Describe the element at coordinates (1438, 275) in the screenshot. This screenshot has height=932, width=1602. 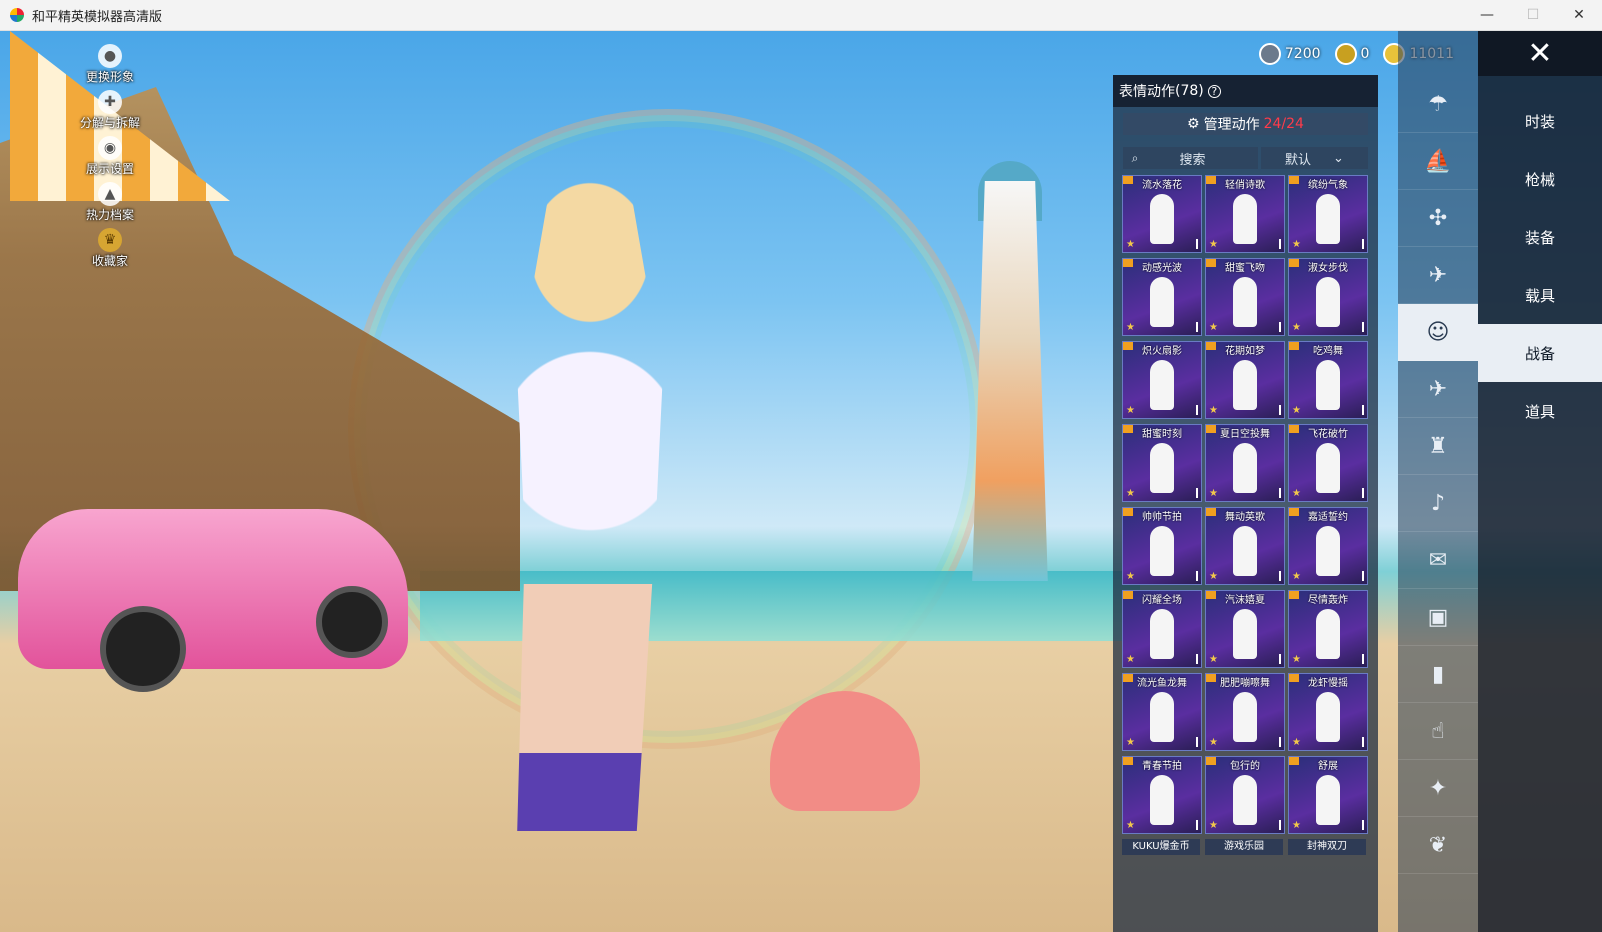
I see `plane-icon: ✈` at that location.